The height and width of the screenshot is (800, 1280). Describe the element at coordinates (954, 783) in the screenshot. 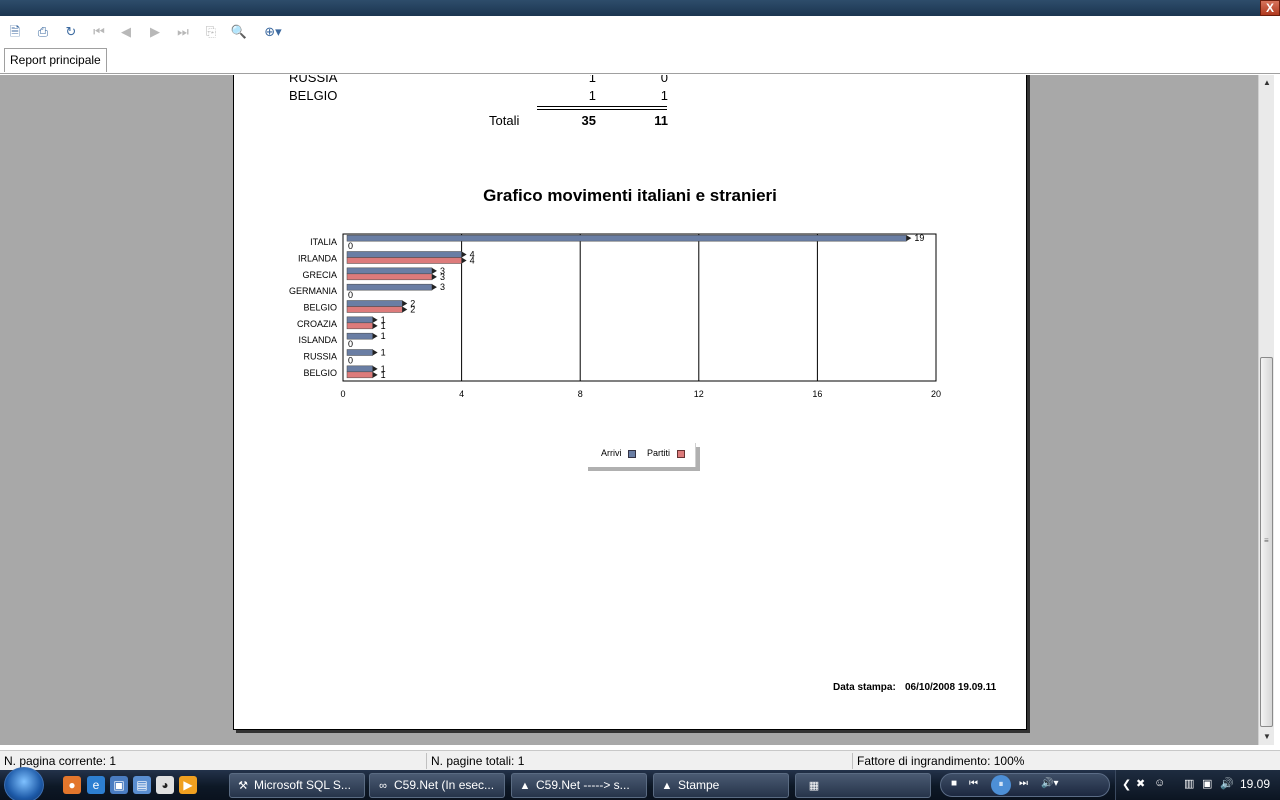

I see `media-stop-icon: ■` at that location.